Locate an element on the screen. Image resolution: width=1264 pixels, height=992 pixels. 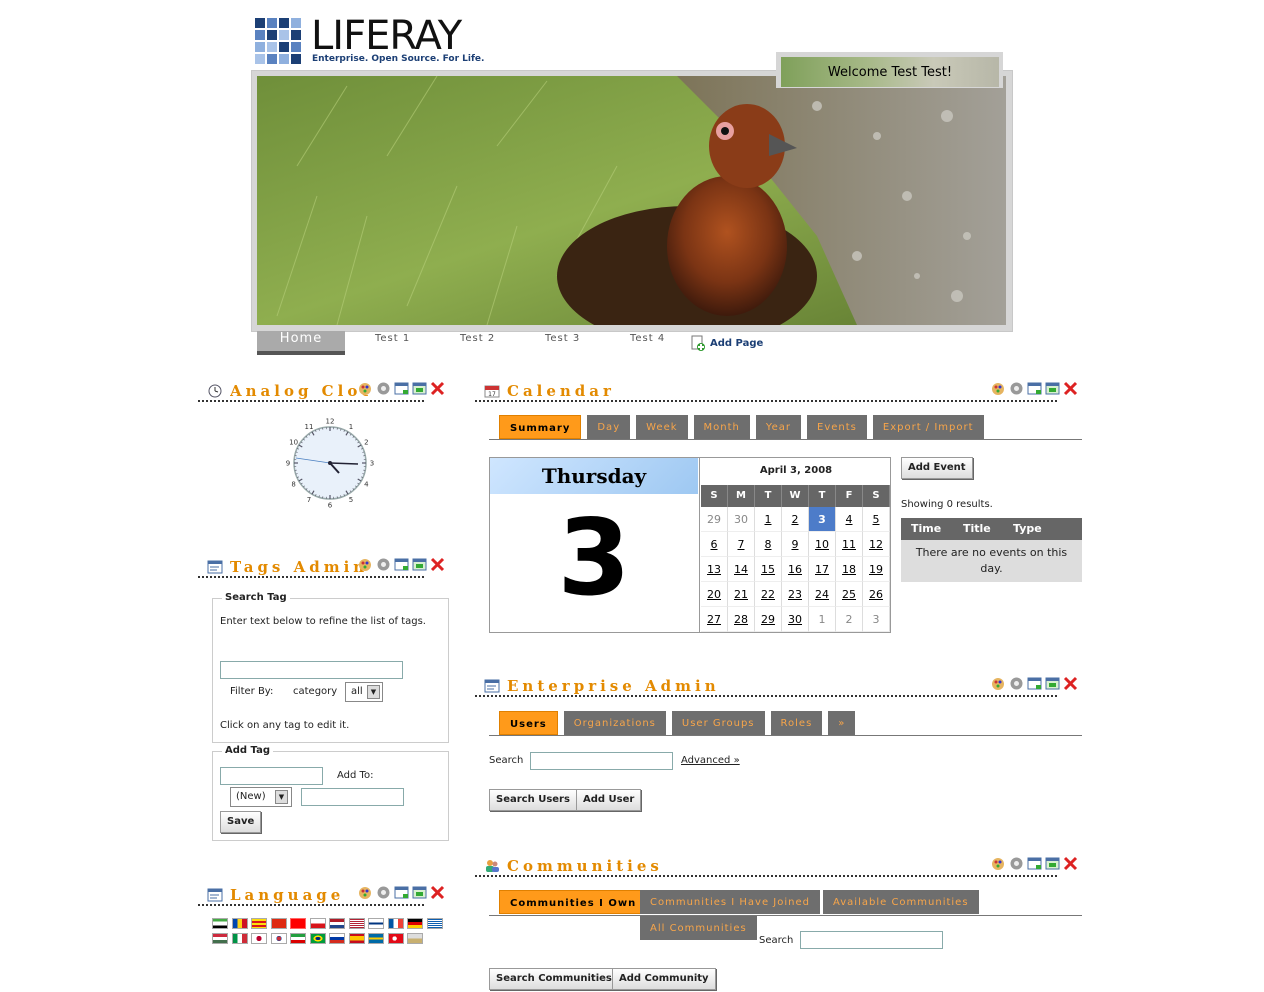
tab-users: Users is located at coordinates (528, 723).